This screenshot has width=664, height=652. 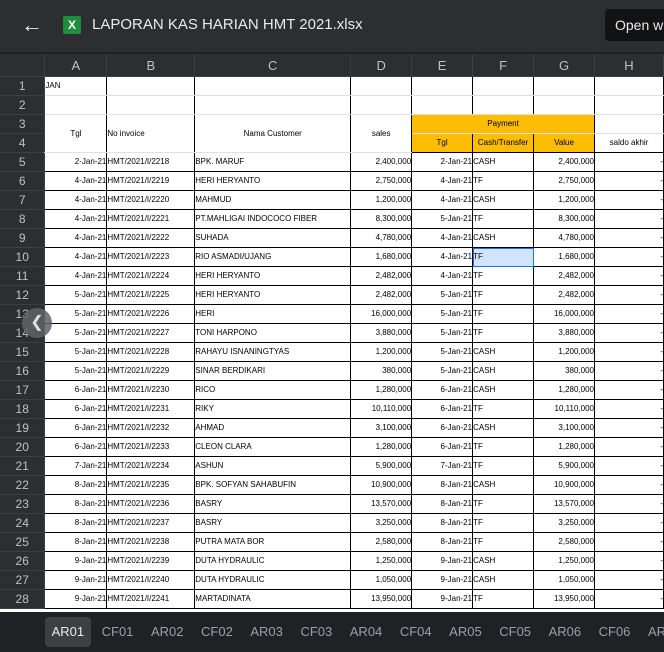 I want to click on cell-customer: PT.MAHLIGAI INDOCOCO FIBER, so click(x=273, y=219).